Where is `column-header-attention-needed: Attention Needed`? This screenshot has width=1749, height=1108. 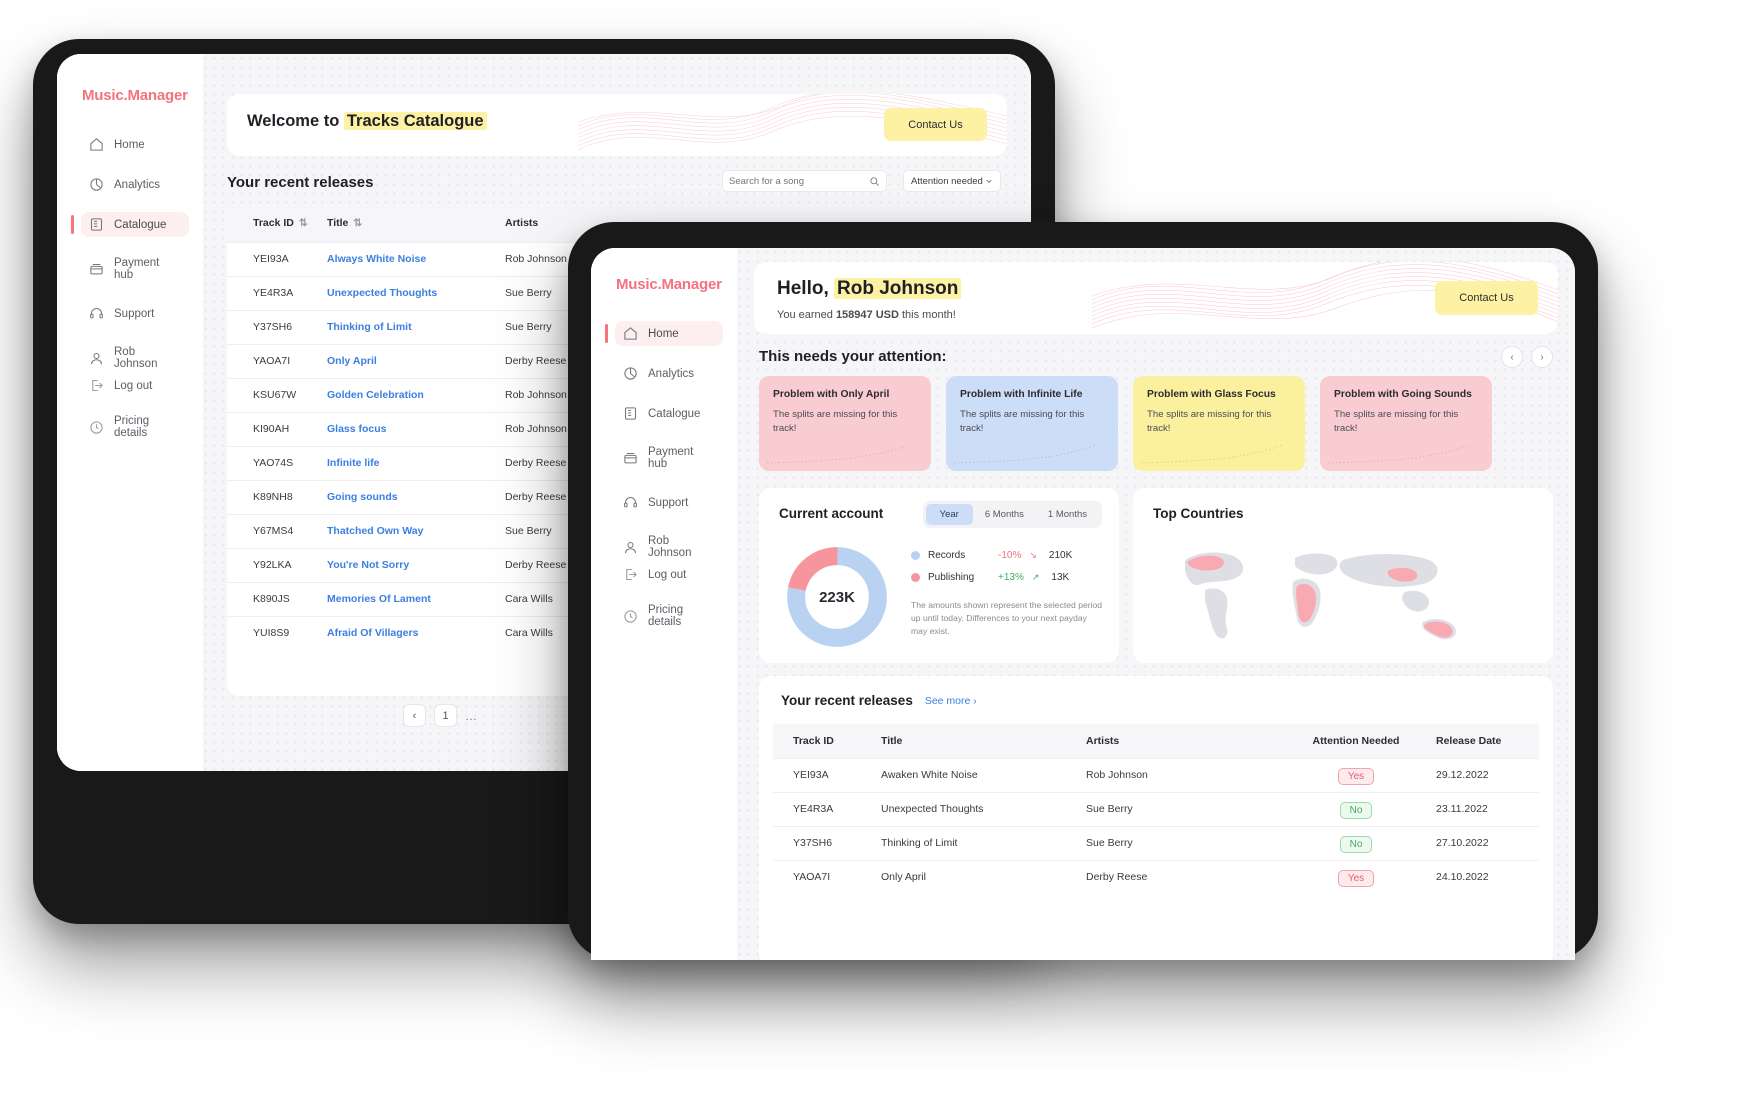 column-header-attention-needed: Attention Needed is located at coordinates (1356, 741).